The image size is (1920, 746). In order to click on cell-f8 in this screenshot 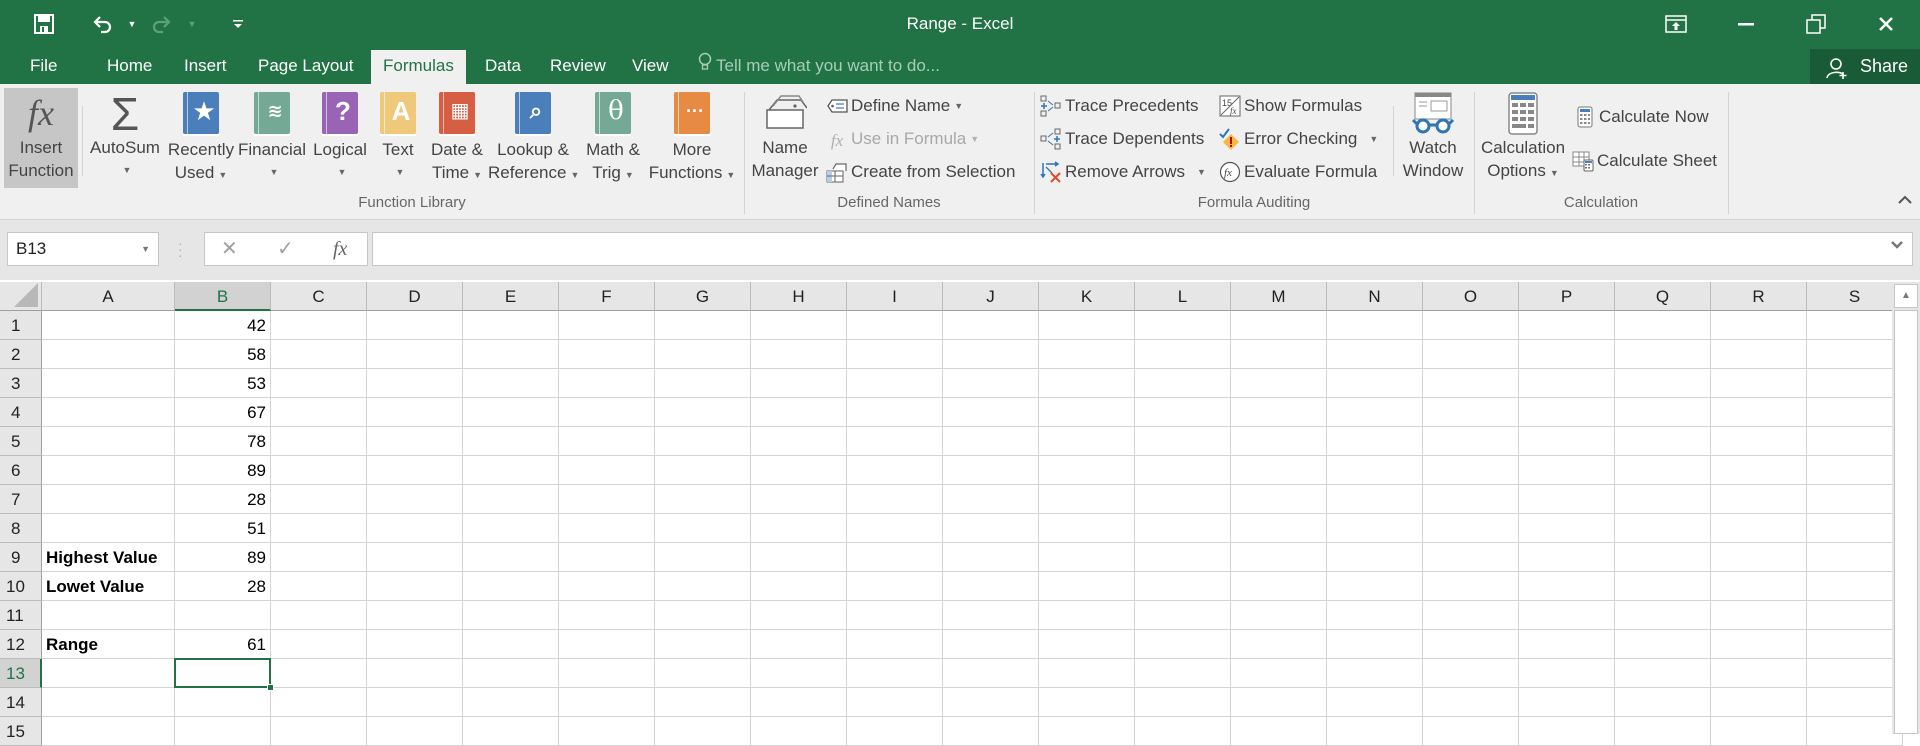, I will do `click(607, 528)`.